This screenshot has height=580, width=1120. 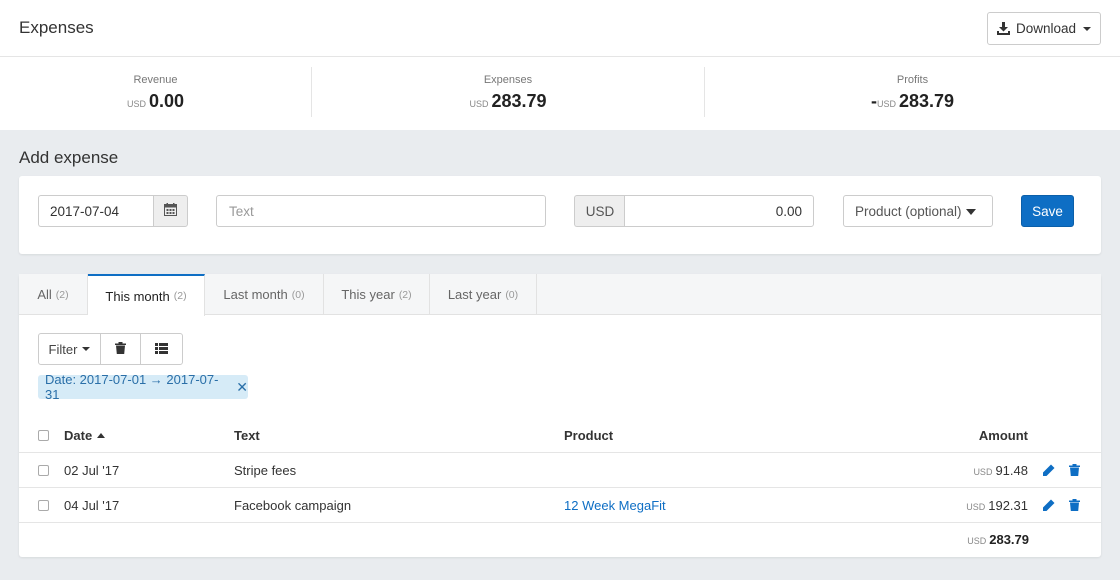 I want to click on filter-label: Filter, so click(x=63, y=349).